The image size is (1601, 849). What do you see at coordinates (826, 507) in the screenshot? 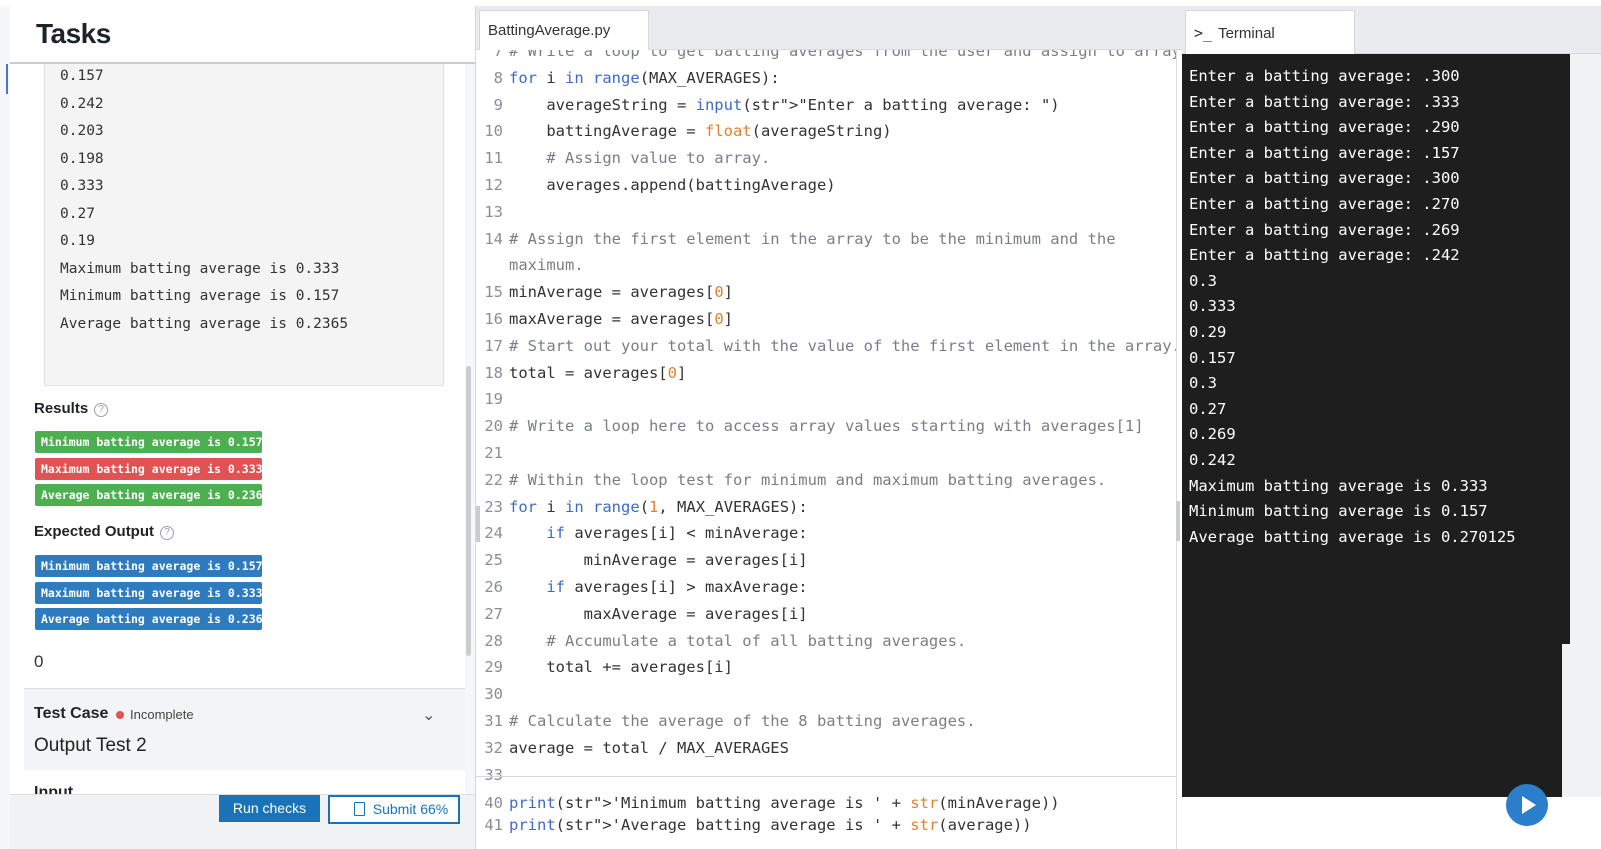
I see `code-line: 23 for i in range(1, MAX_AVERAGES):` at bounding box center [826, 507].